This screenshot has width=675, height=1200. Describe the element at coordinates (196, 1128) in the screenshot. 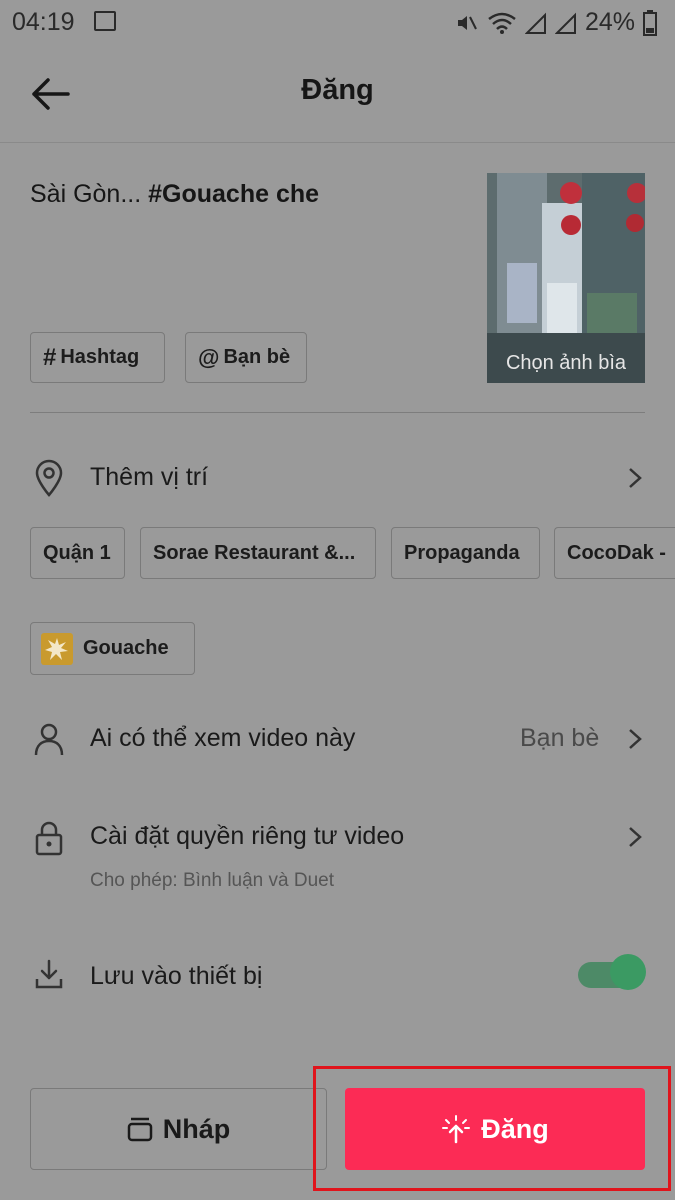

I see `draft-button-label: Nháp` at that location.